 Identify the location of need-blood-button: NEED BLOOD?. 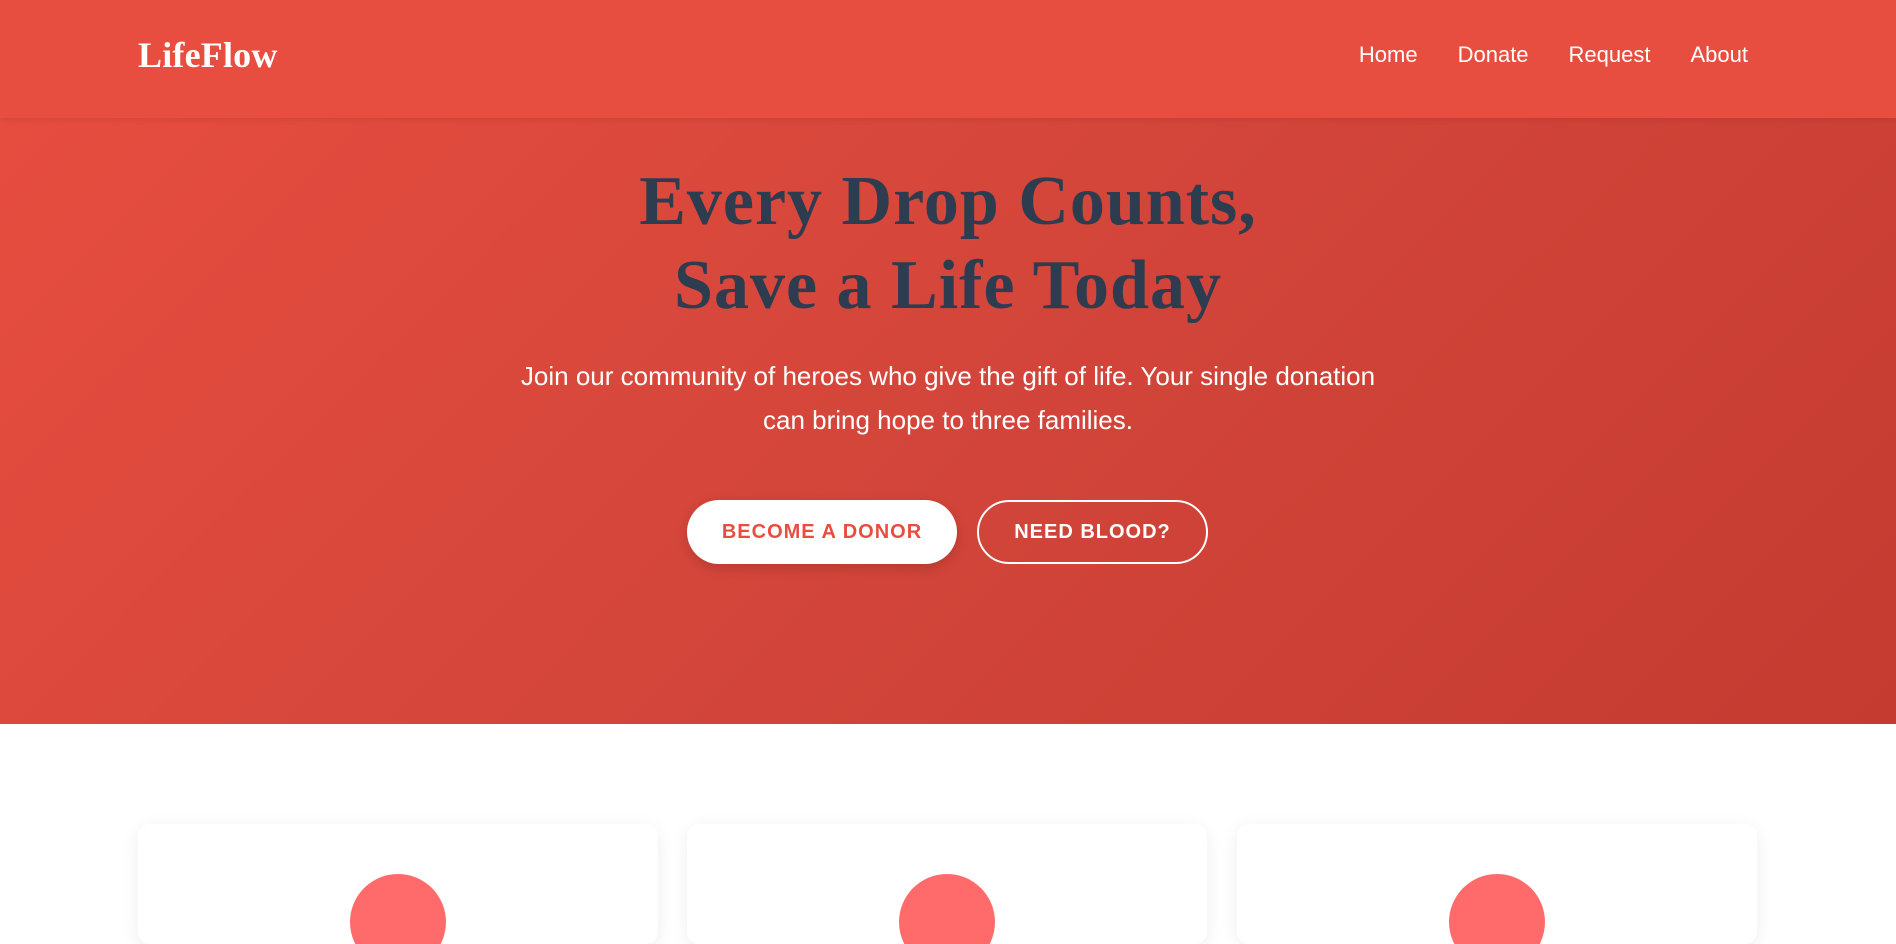
(1092, 532).